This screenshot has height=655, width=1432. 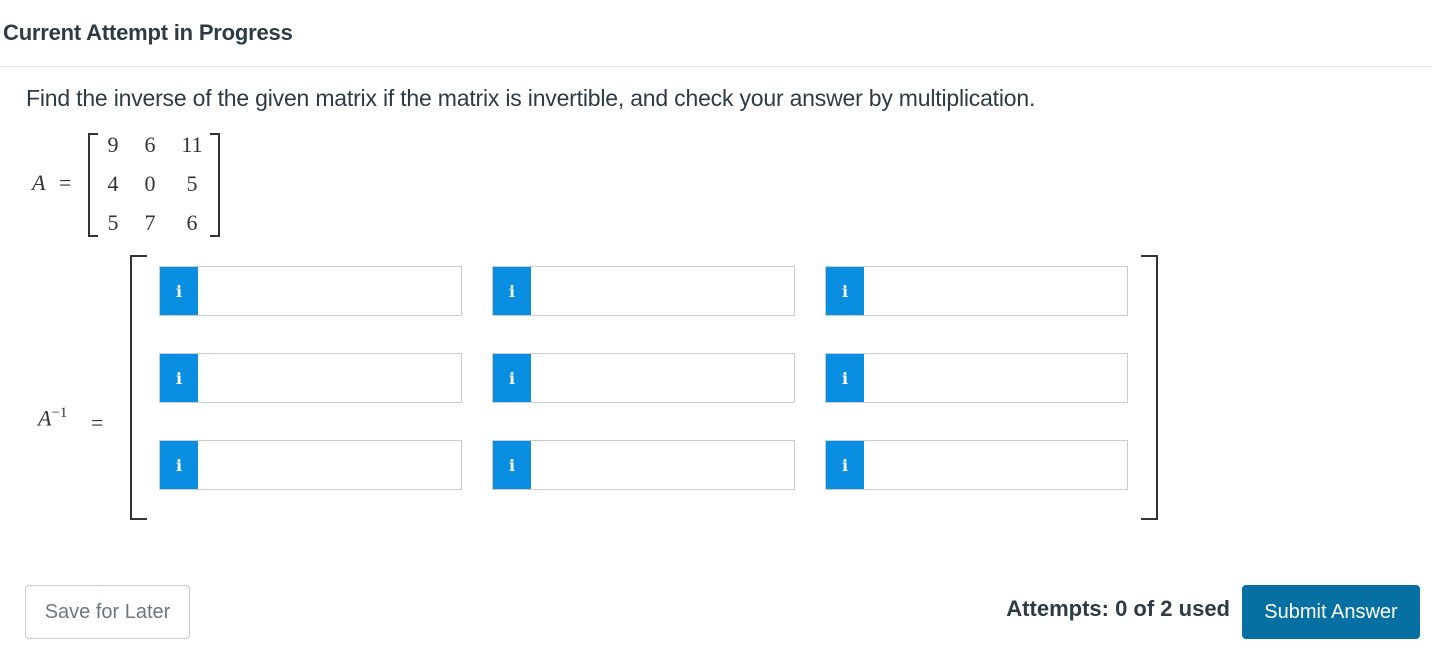 I want to click on inverse-left-bracket, so click(x=138, y=387).